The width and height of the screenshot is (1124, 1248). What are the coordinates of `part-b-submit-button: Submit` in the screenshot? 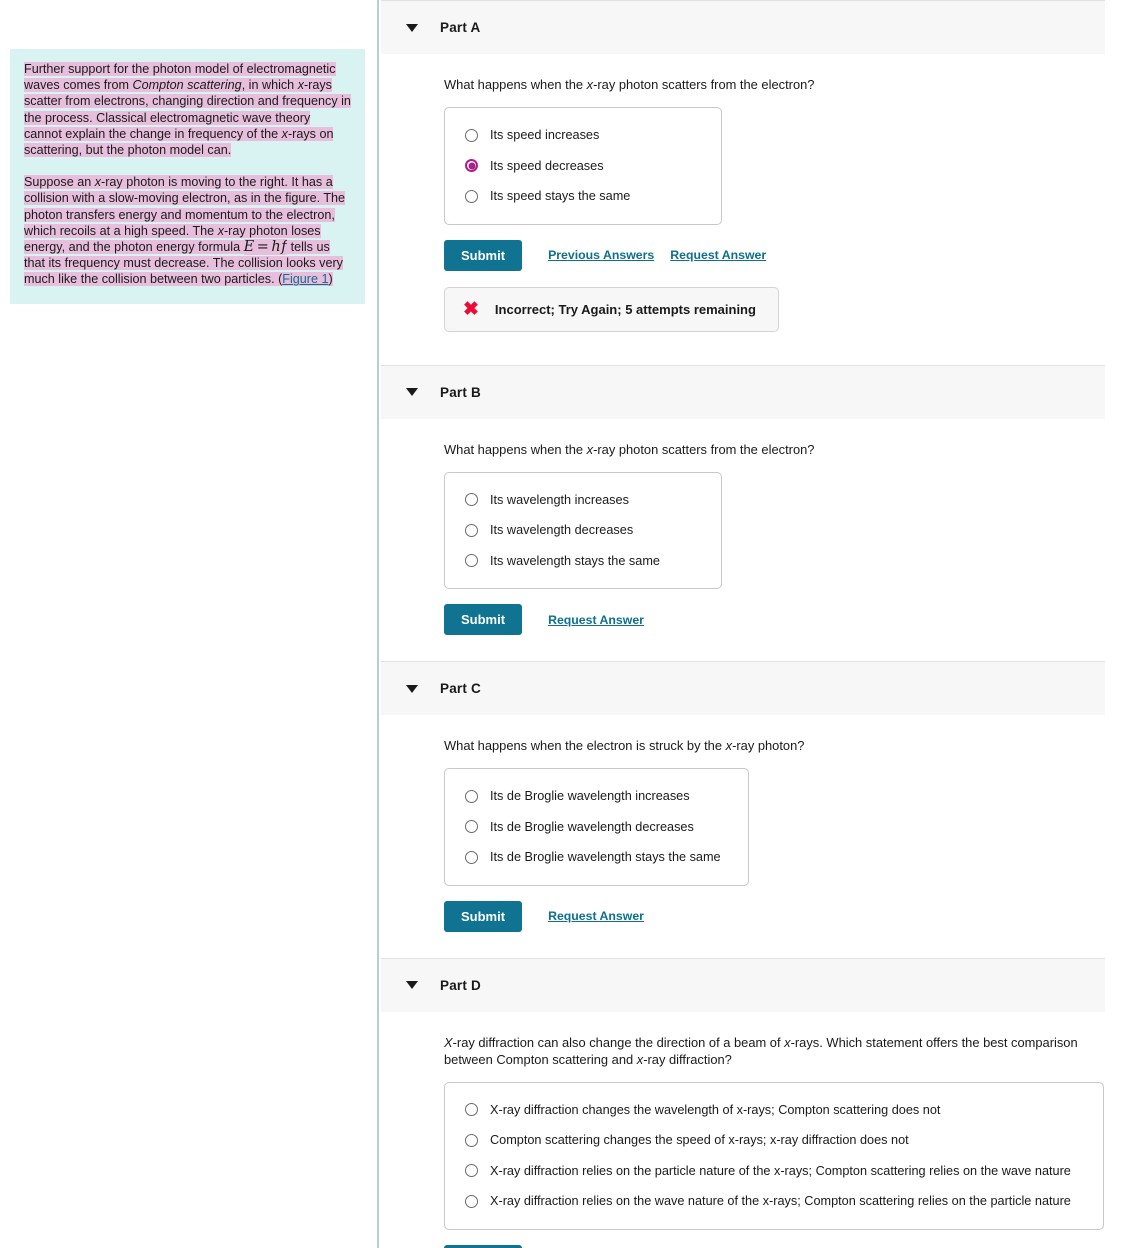 It's located at (483, 619).